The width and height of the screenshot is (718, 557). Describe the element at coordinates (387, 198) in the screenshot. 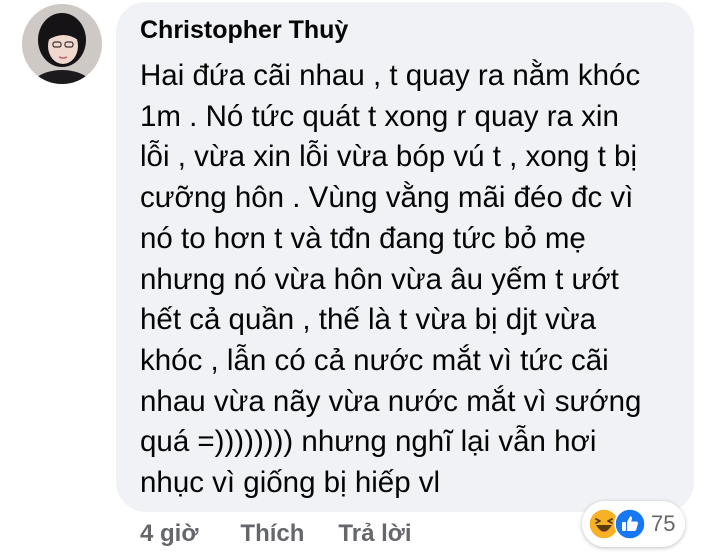

I see `comment-line: cưỡng hôn . Vùng vằng mãi đéo đc vì` at that location.